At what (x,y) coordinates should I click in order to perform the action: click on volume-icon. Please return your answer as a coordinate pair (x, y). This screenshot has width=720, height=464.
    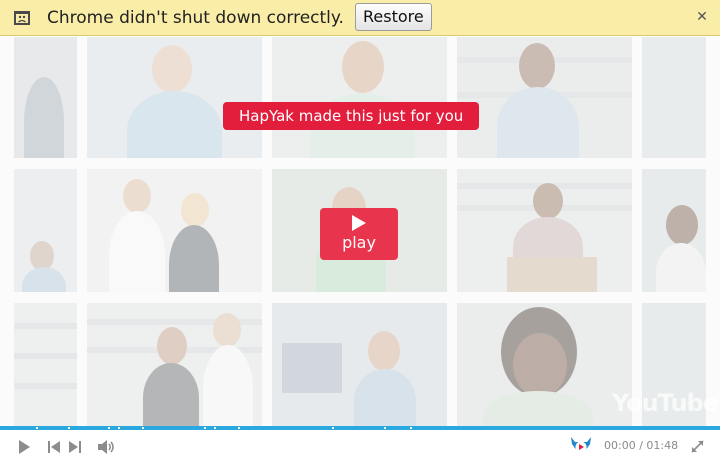
    Looking at the image, I should click on (106, 447).